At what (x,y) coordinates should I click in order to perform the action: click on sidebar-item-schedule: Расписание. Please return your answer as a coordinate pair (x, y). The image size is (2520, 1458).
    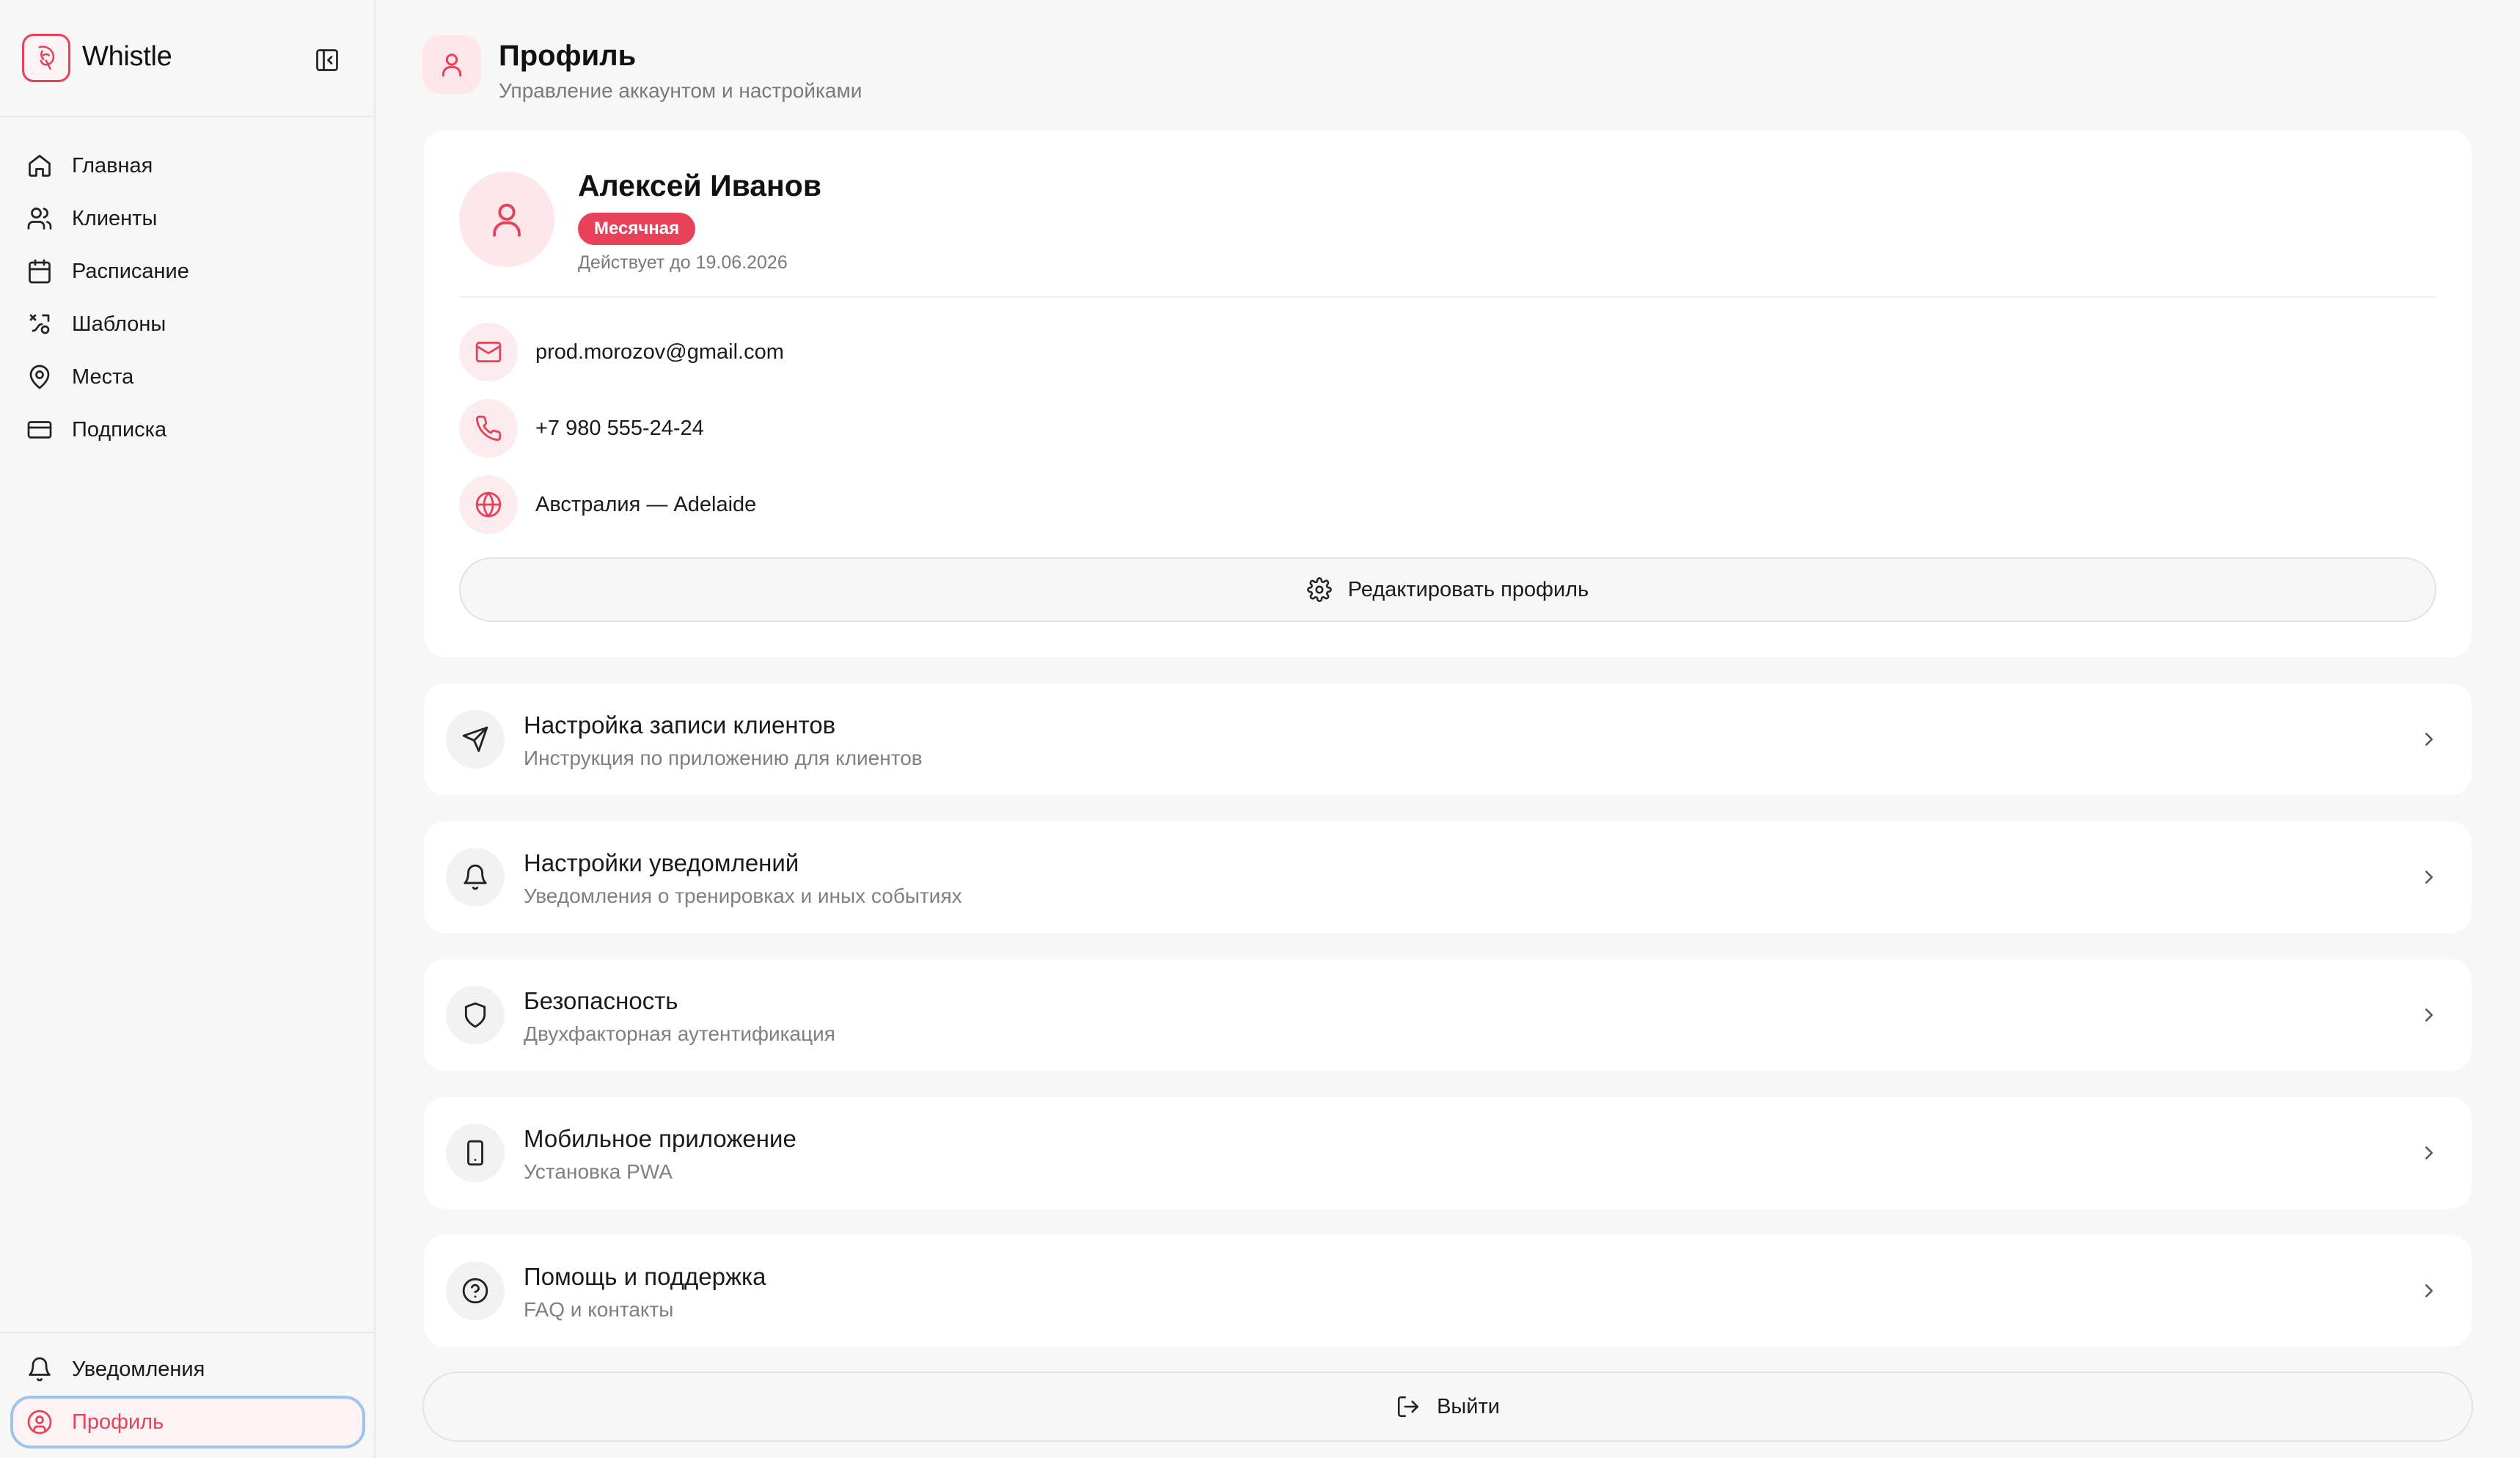
    Looking at the image, I should click on (188, 271).